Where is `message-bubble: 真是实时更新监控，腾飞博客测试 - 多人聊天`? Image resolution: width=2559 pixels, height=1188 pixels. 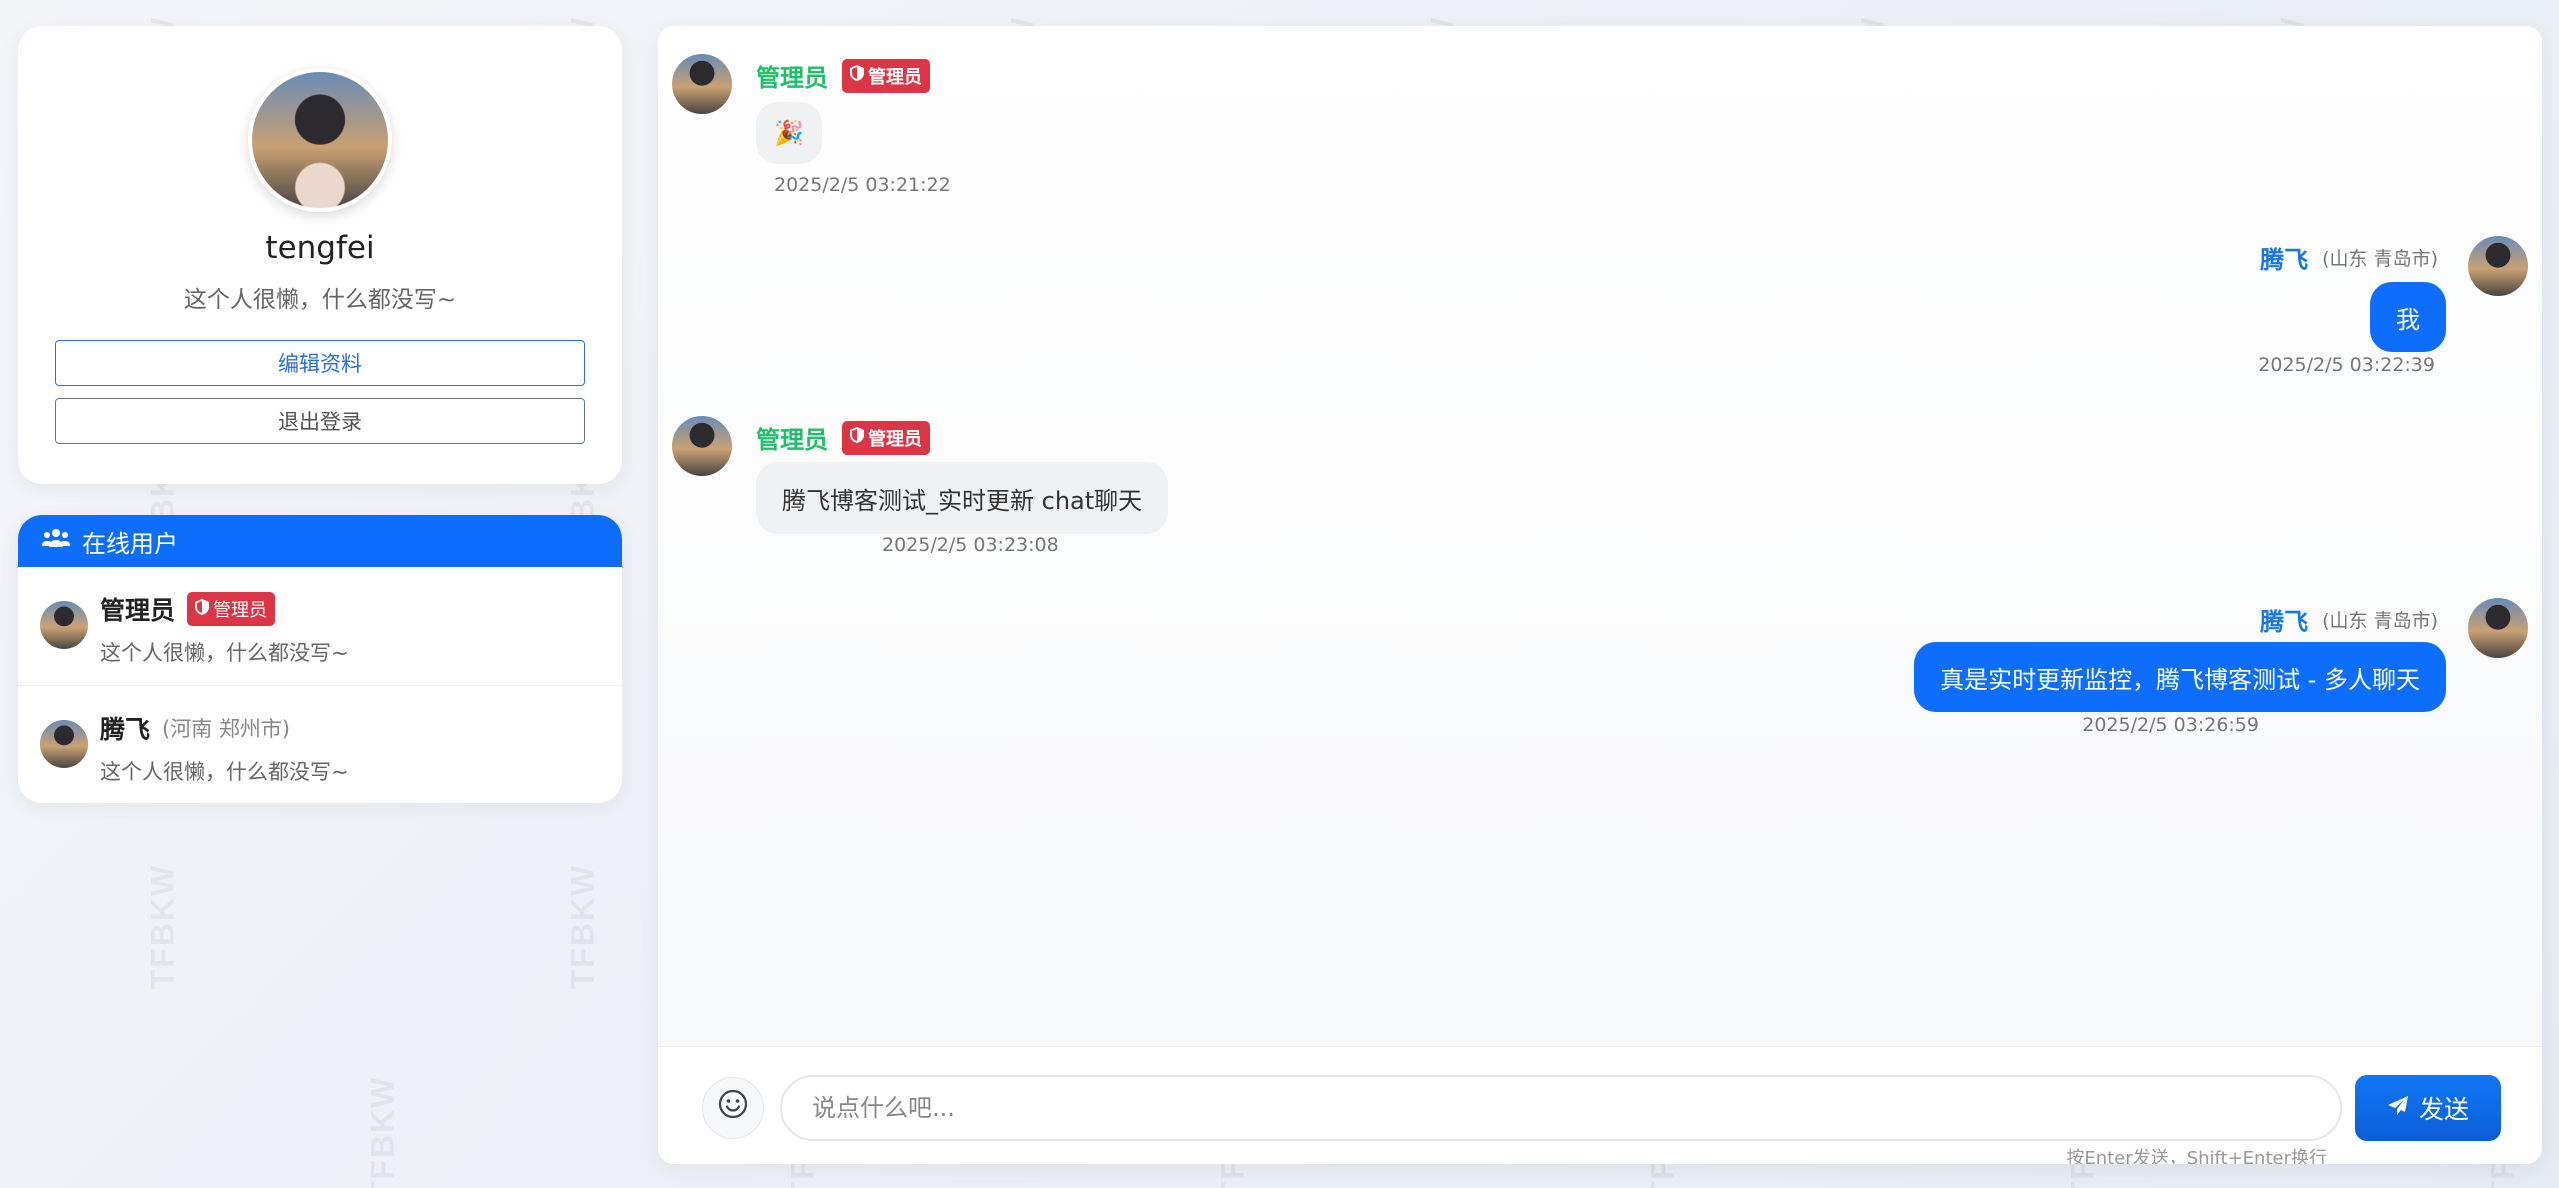 message-bubble: 真是实时更新监控，腾飞博客测试 - 多人聊天 is located at coordinates (2180, 677).